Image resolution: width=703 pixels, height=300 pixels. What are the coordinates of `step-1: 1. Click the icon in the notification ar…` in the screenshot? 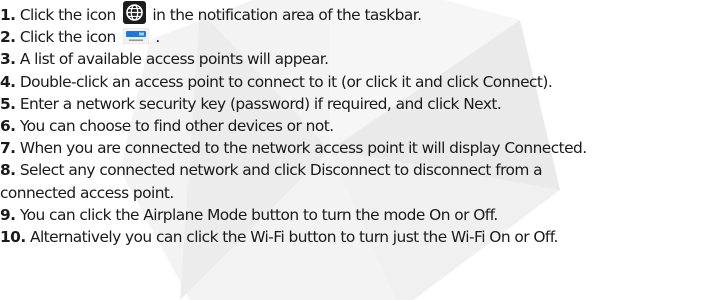 It's located at (351, 13).